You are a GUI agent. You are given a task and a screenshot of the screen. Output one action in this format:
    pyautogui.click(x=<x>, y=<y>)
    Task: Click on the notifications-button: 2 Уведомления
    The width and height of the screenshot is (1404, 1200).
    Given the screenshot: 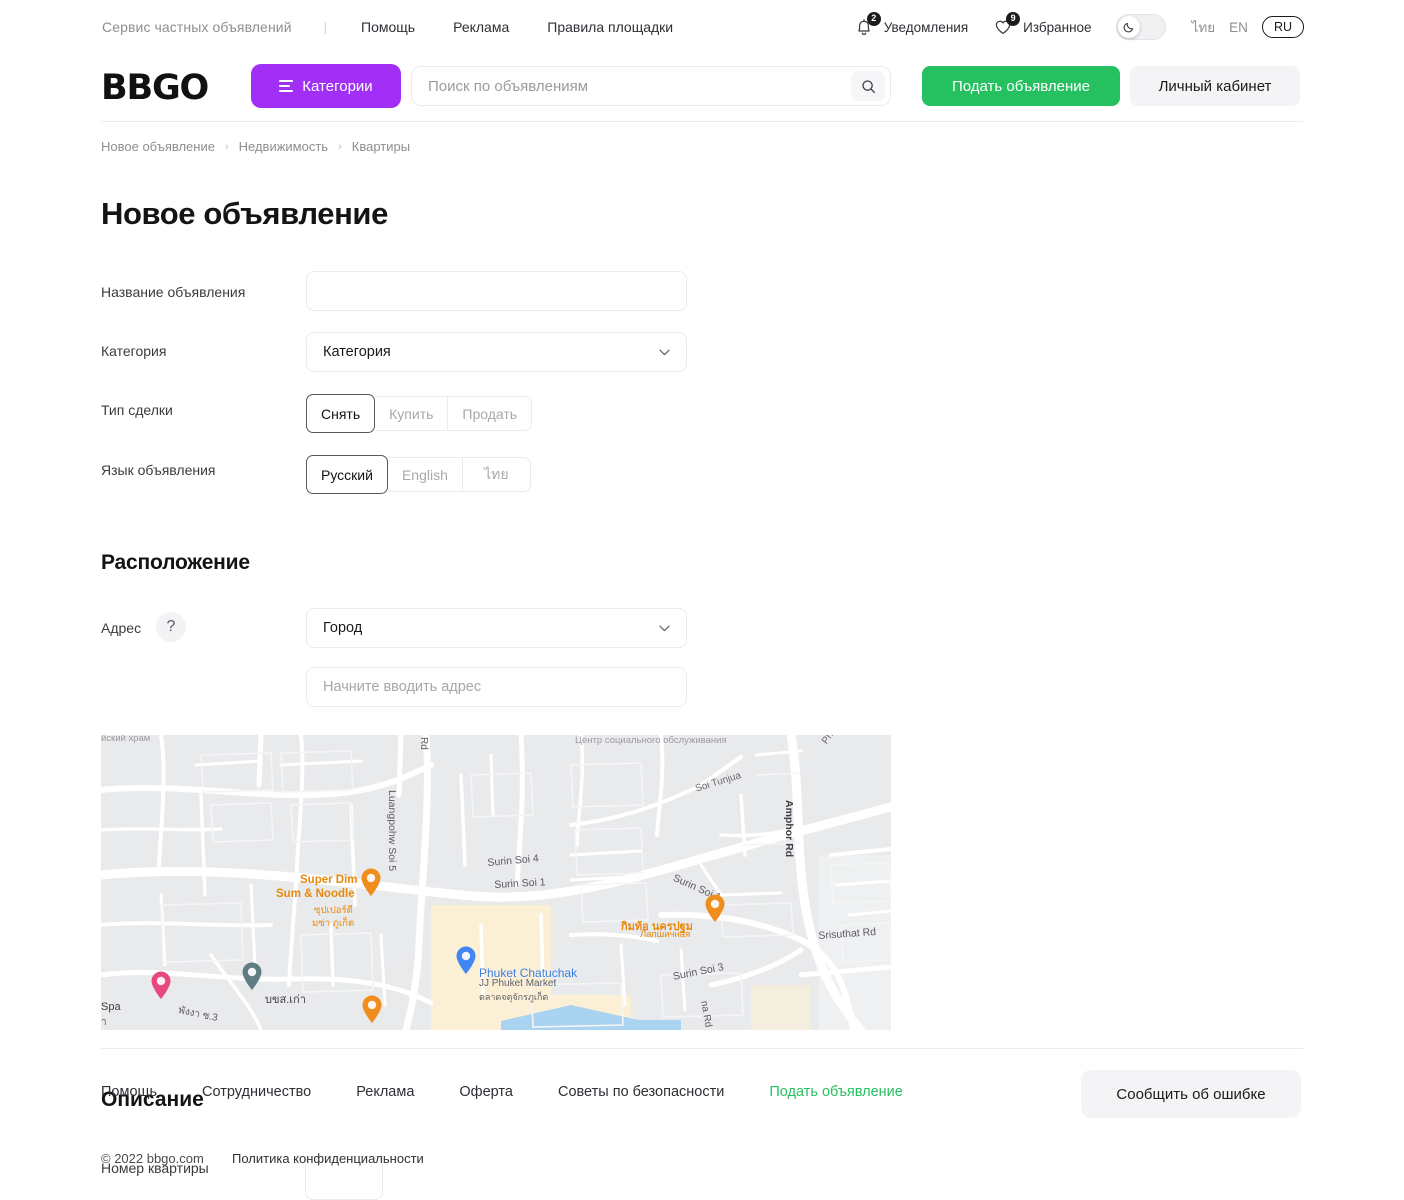 What is the action you would take?
    pyautogui.click(x=911, y=25)
    